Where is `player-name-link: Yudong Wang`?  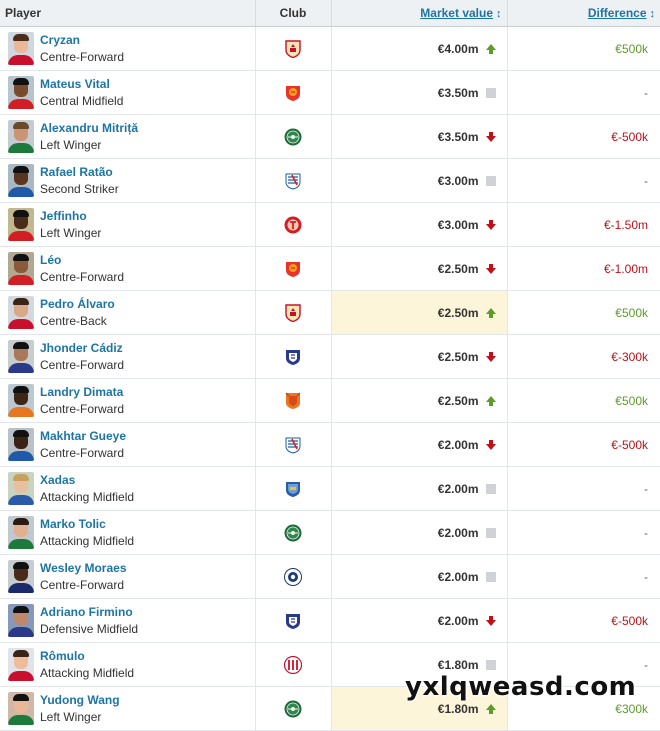
player-name-link: Yudong Wang is located at coordinates (80, 700).